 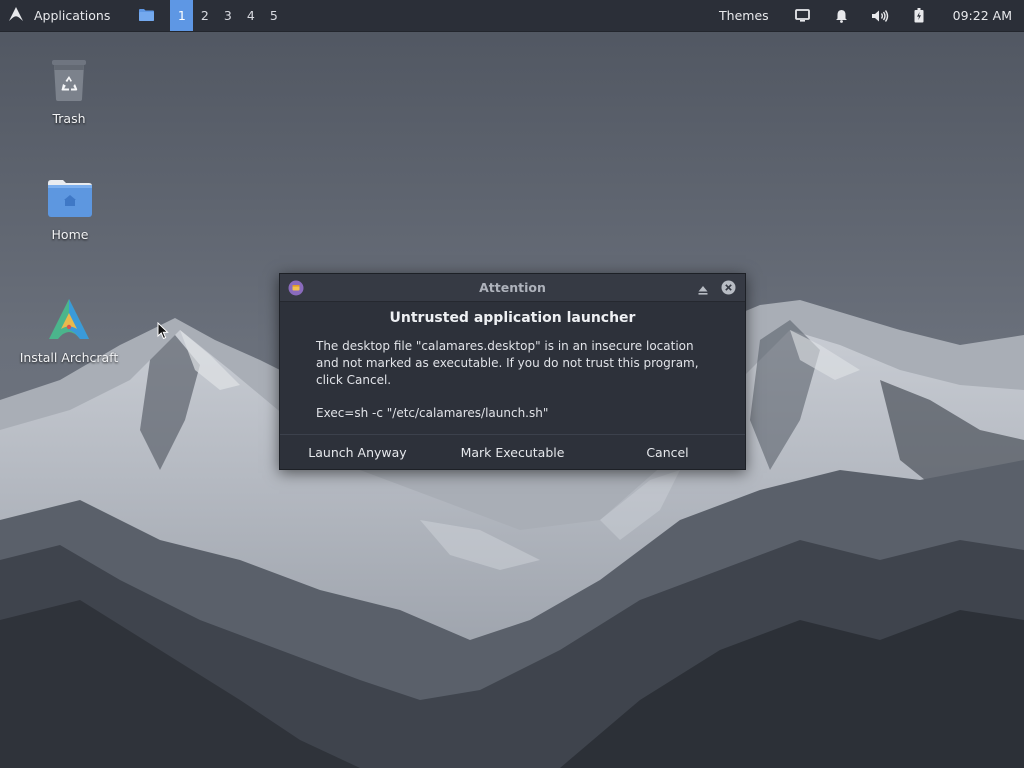 What do you see at coordinates (163, 332) in the screenshot?
I see `mouse-cursor-icon` at bounding box center [163, 332].